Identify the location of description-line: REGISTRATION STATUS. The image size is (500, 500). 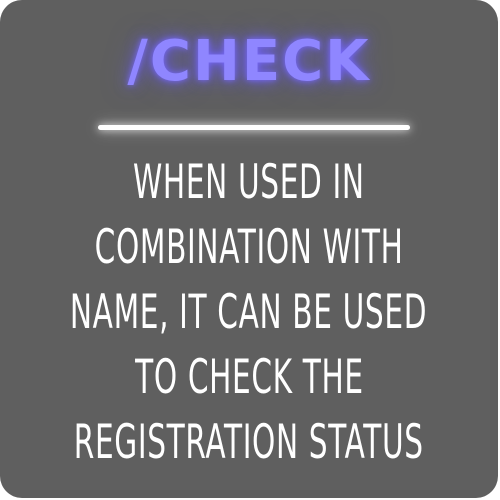
(249, 442).